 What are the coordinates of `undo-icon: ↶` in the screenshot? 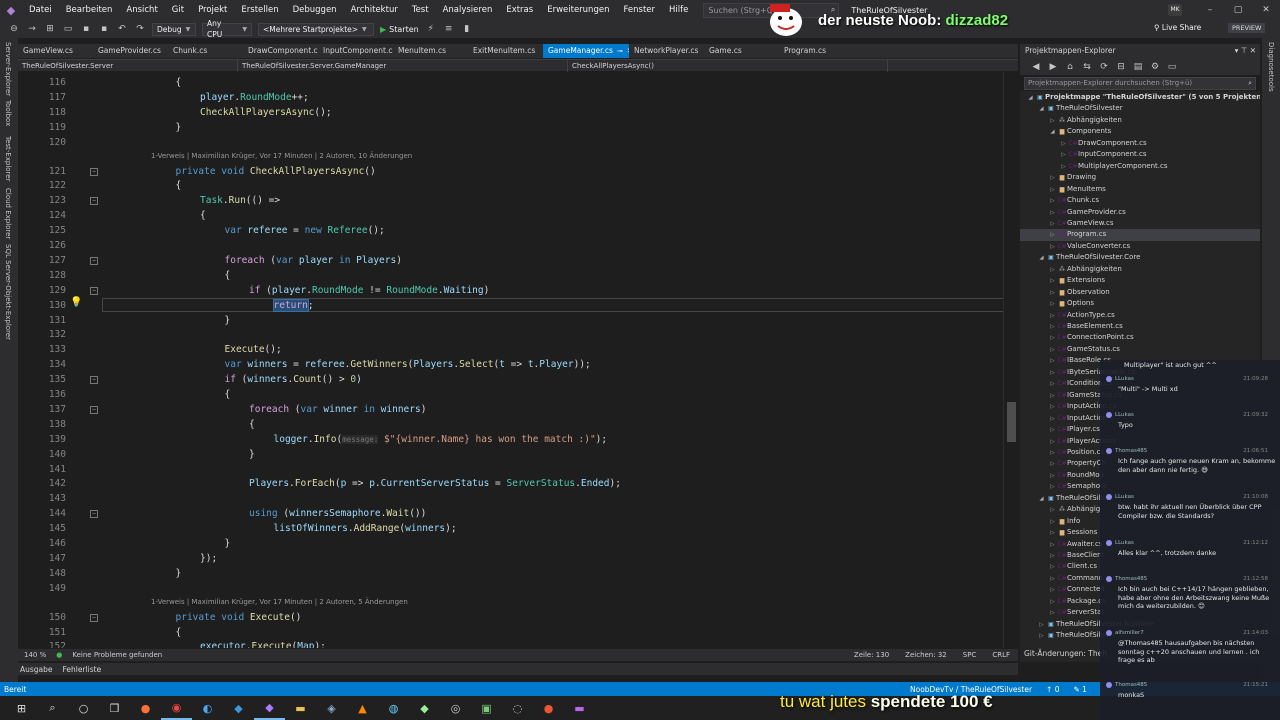 It's located at (122, 29).